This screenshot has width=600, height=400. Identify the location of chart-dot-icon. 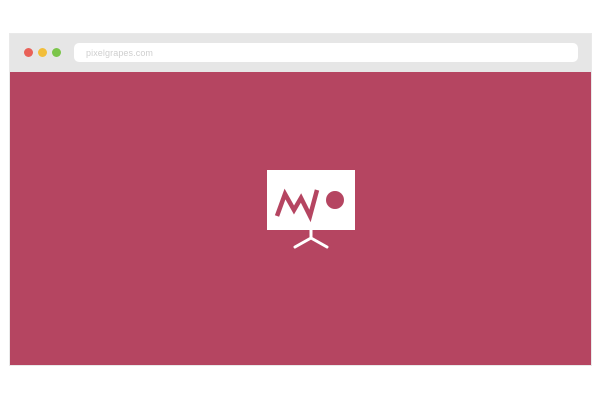
(335, 200).